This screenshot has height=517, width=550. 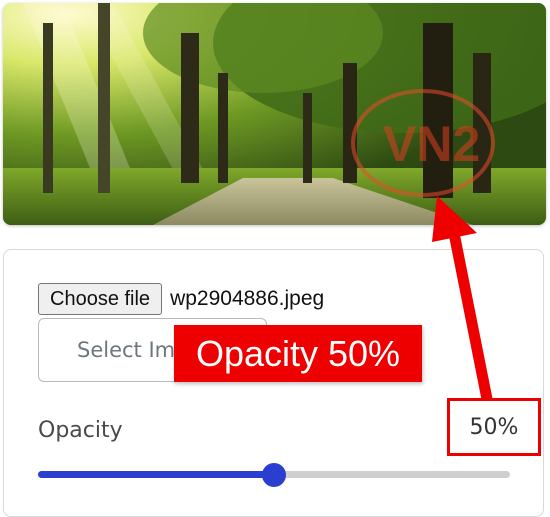 What do you see at coordinates (126, 350) in the screenshot?
I see `select-image-label: Select Im` at bounding box center [126, 350].